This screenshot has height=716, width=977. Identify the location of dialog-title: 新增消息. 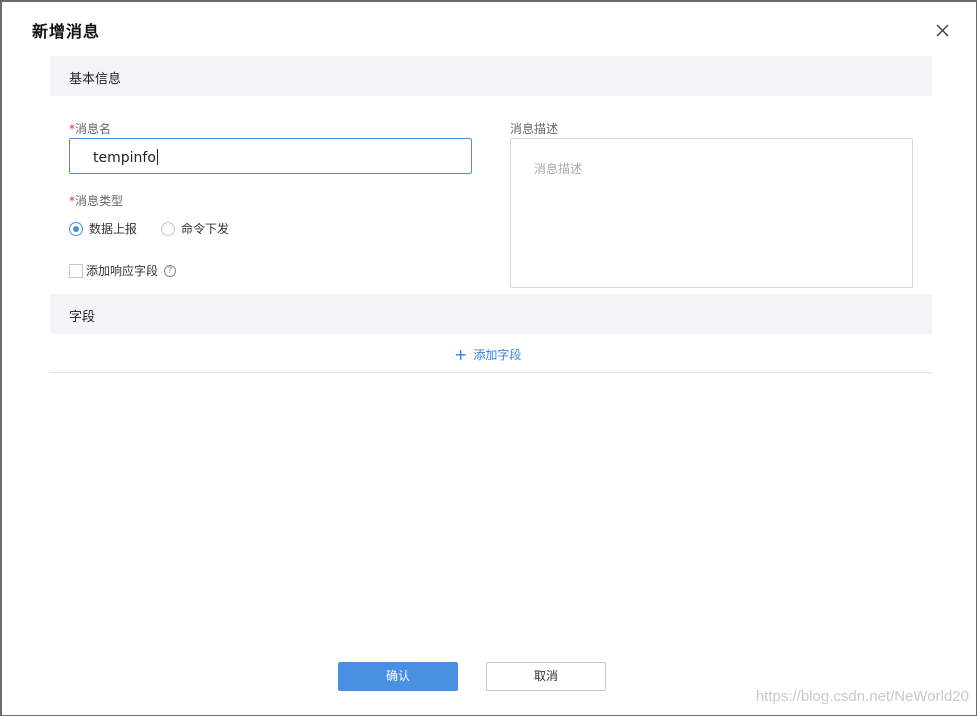
(66, 31).